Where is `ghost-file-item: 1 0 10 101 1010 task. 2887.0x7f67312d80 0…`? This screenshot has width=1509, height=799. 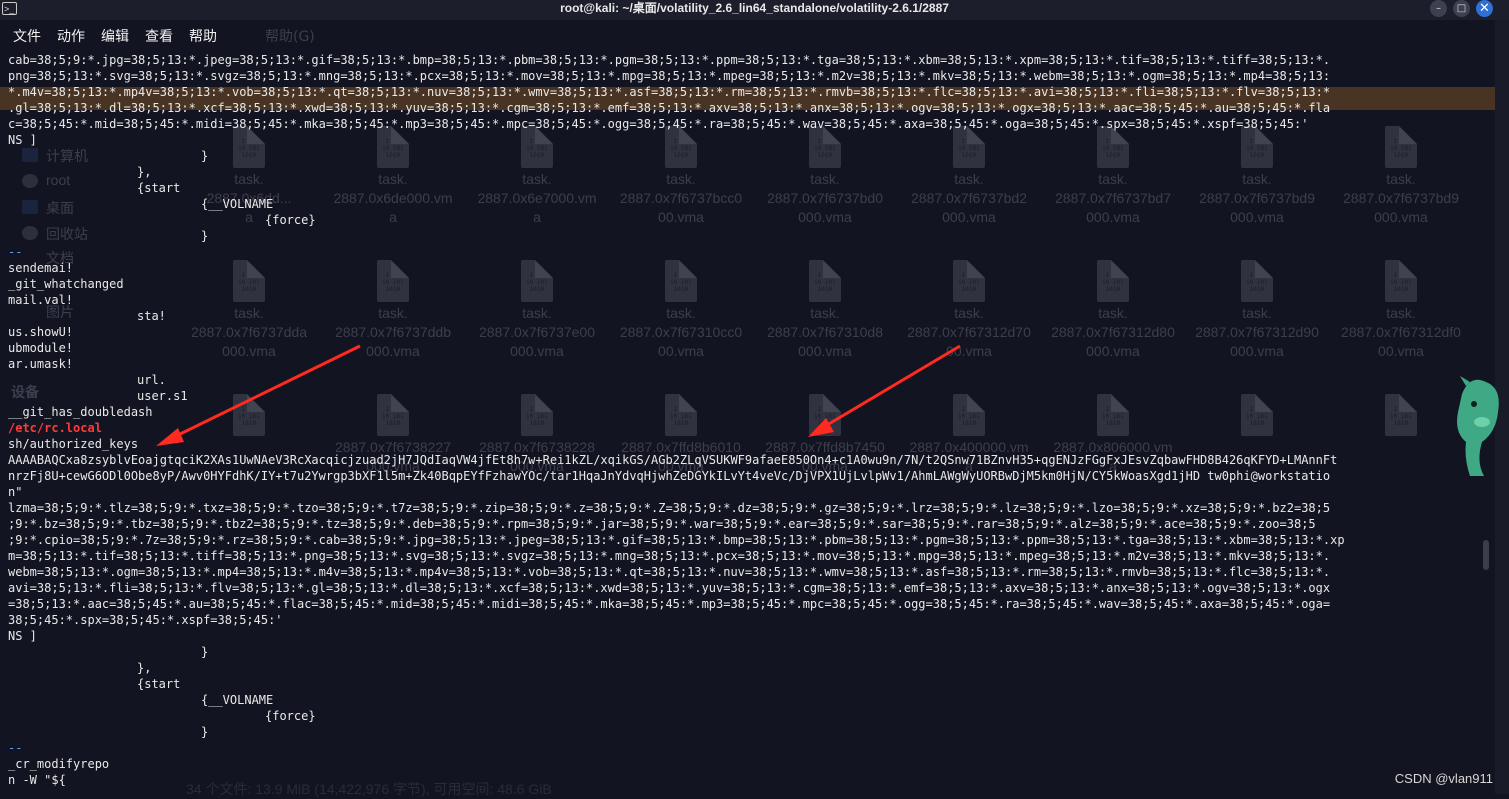
ghost-file-item: 1 0 10 101 1010 task. 2887.0x7f67312d80 0… is located at coordinates (1113, 310).